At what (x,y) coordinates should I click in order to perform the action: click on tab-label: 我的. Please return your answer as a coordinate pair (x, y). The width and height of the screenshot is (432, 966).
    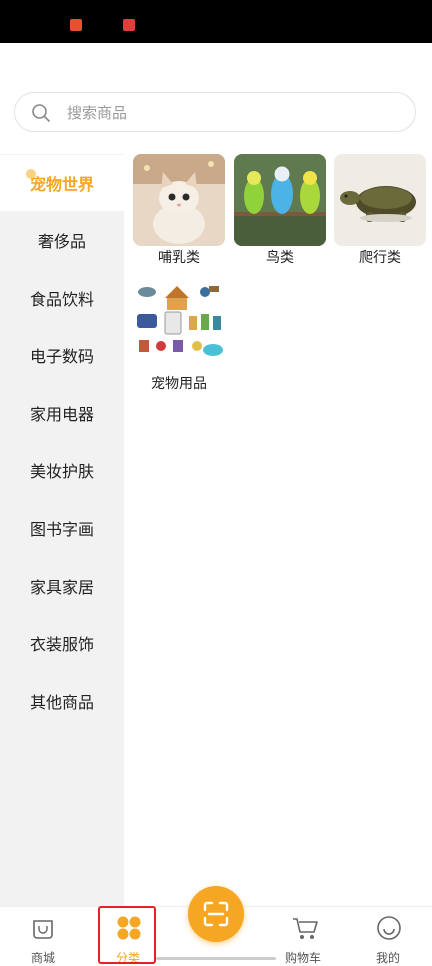
    Looking at the image, I should click on (387, 958).